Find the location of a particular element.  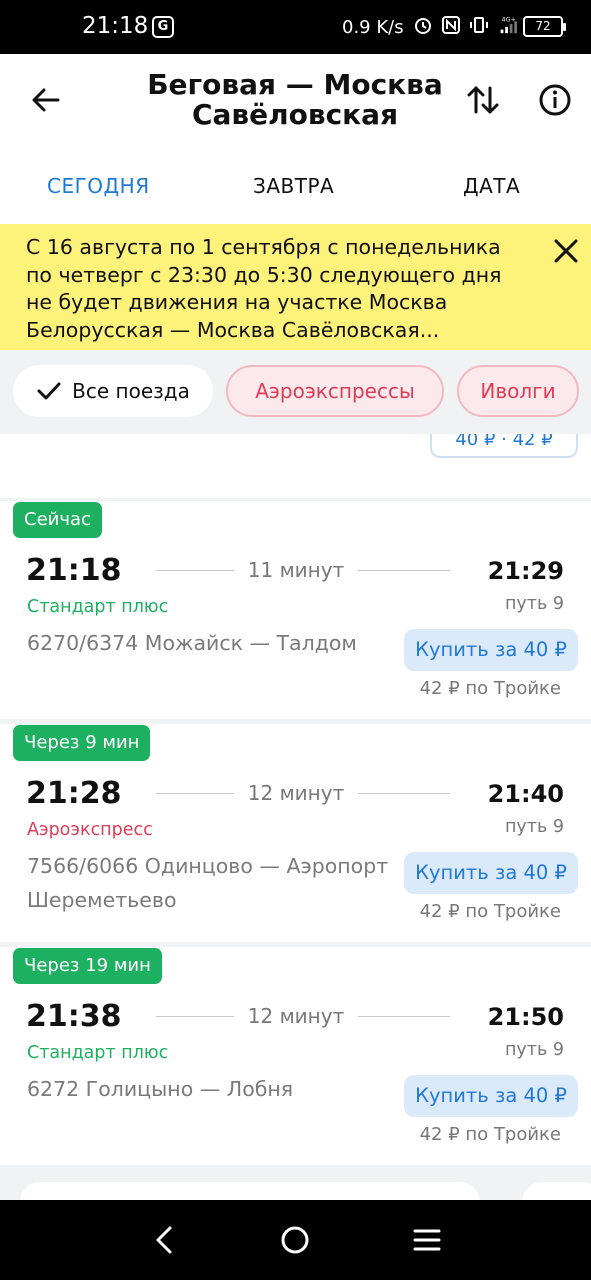

back-button is located at coordinates (46, 100).